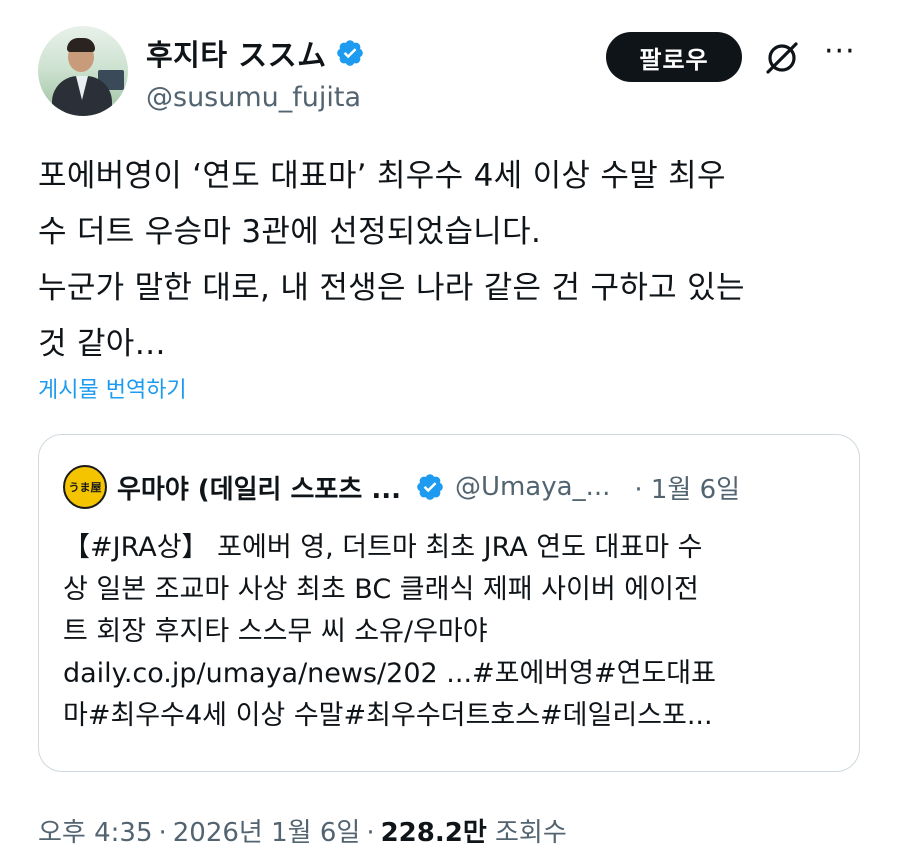 The height and width of the screenshot is (853, 900). I want to click on quote-line: 【#JRA상】 포에버 영, 더트마 최초 JRA 연도 대표마 수, so click(383, 547).